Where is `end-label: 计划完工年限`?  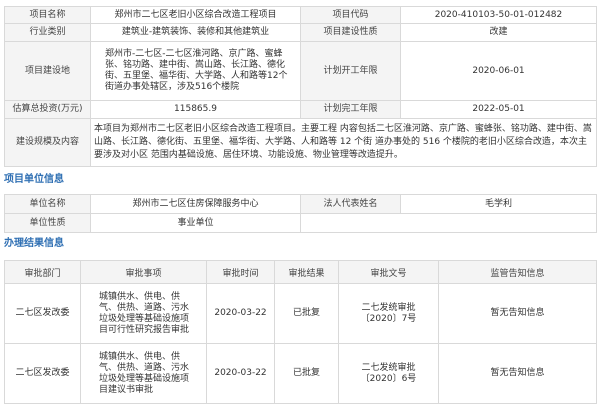 end-label: 计划完工年限 is located at coordinates (350, 109).